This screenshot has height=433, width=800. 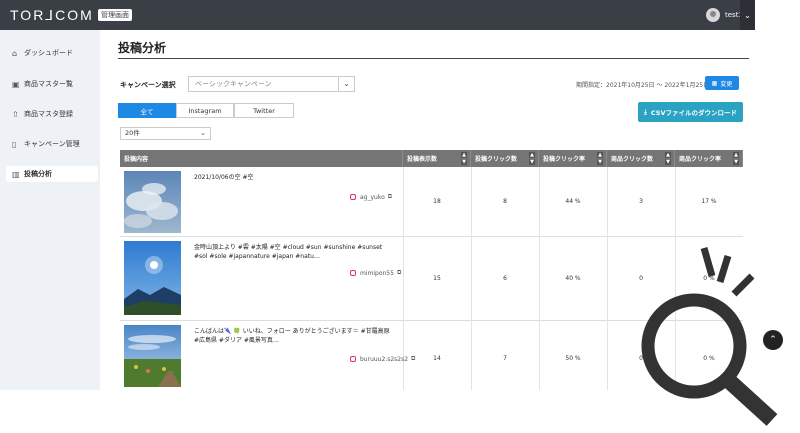 What do you see at coordinates (437, 201) in the screenshot?
I see `views-value: 18` at bounding box center [437, 201].